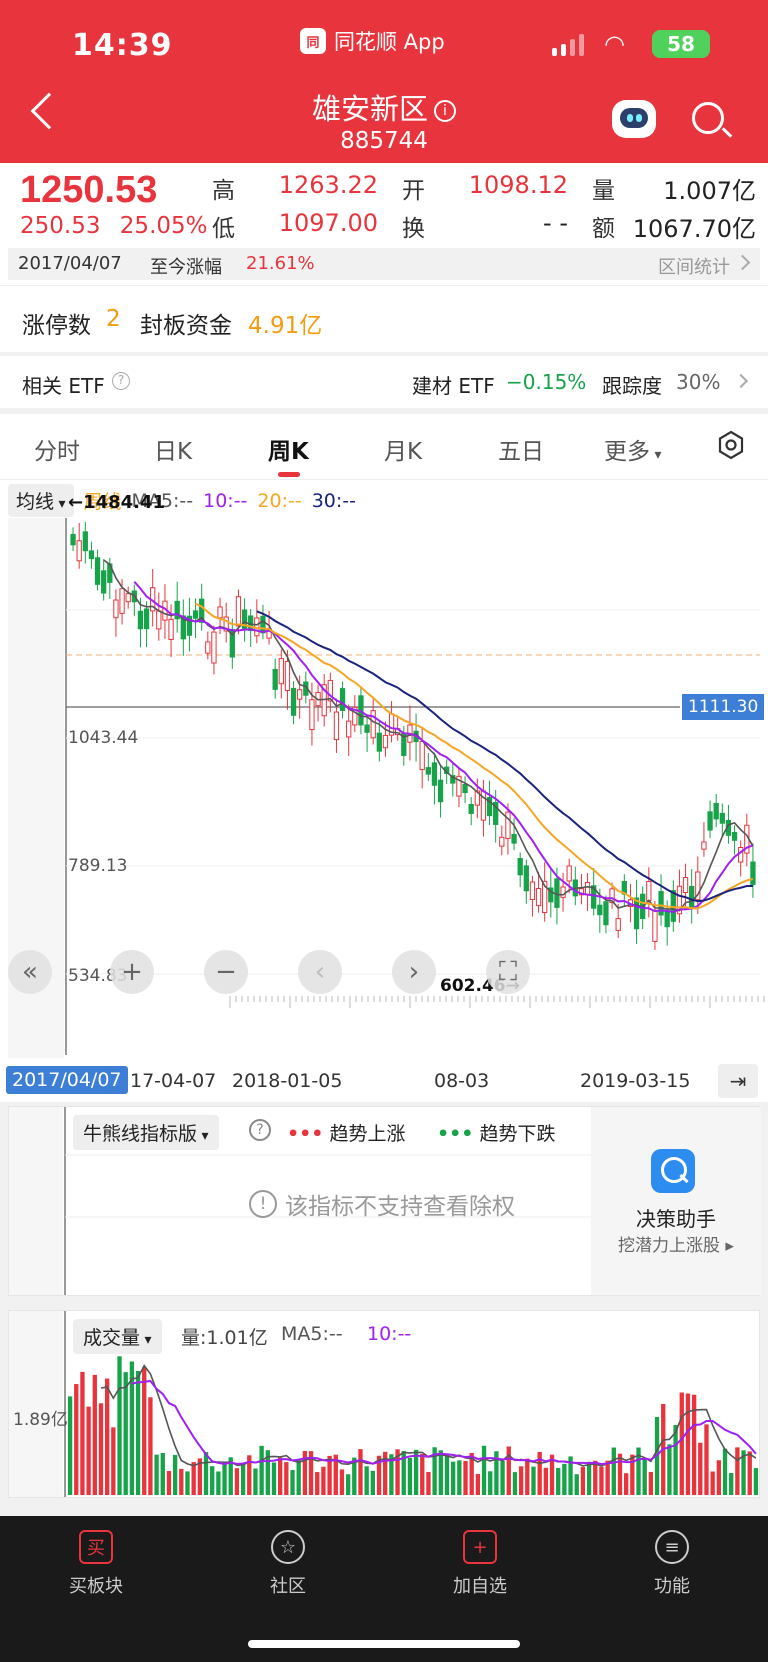 This screenshot has width=768, height=1662. I want to click on volume-value: 1.007亿, so click(709, 191).